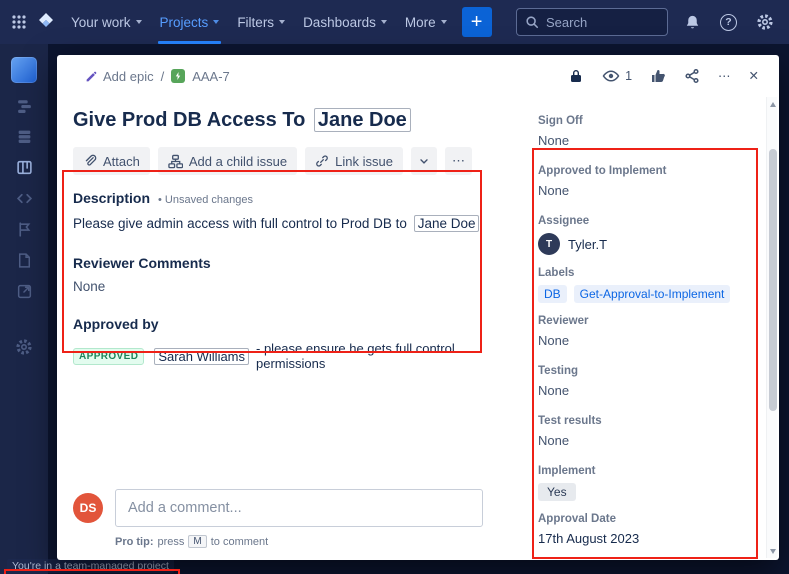 This screenshot has height=574, width=789. I want to click on more-actions-icon: ⋯, so click(724, 76).